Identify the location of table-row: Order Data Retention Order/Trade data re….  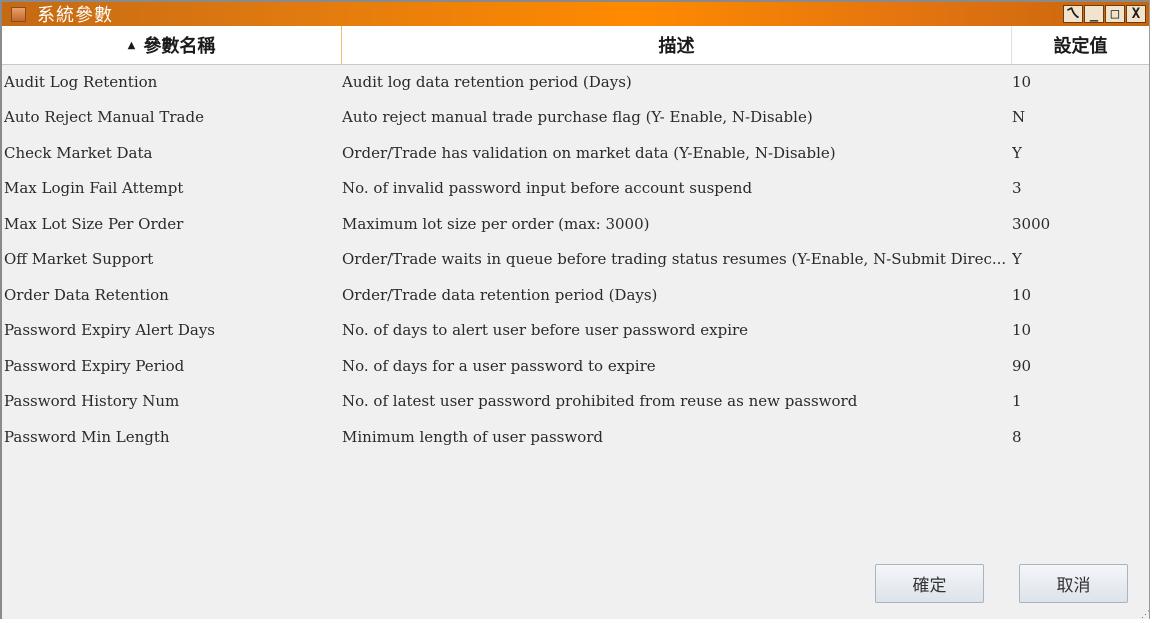
(575, 295).